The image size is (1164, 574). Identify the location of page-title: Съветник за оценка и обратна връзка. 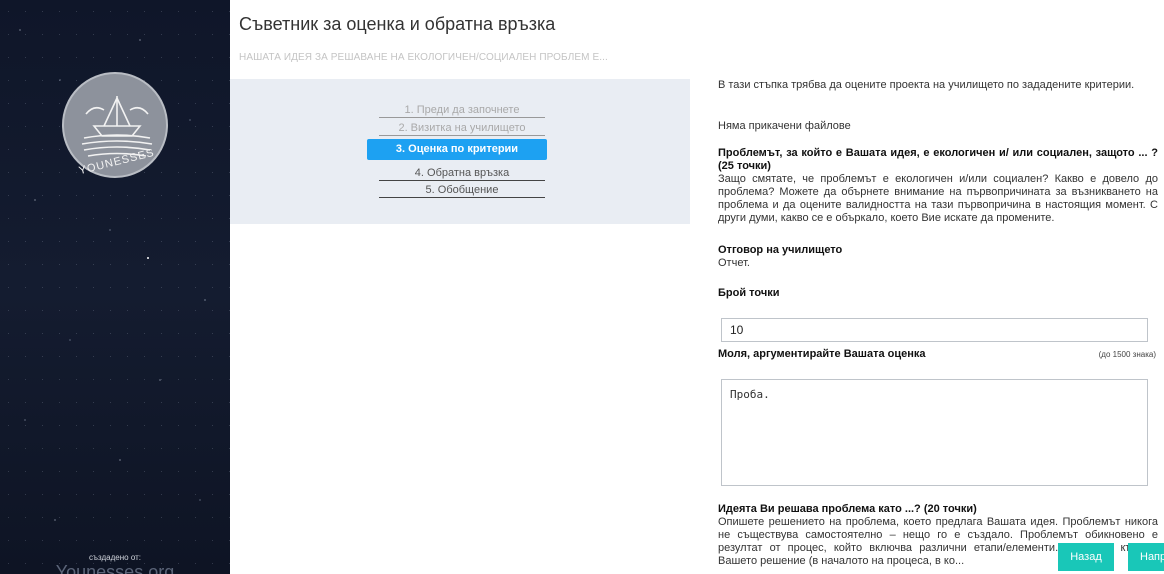
(397, 24).